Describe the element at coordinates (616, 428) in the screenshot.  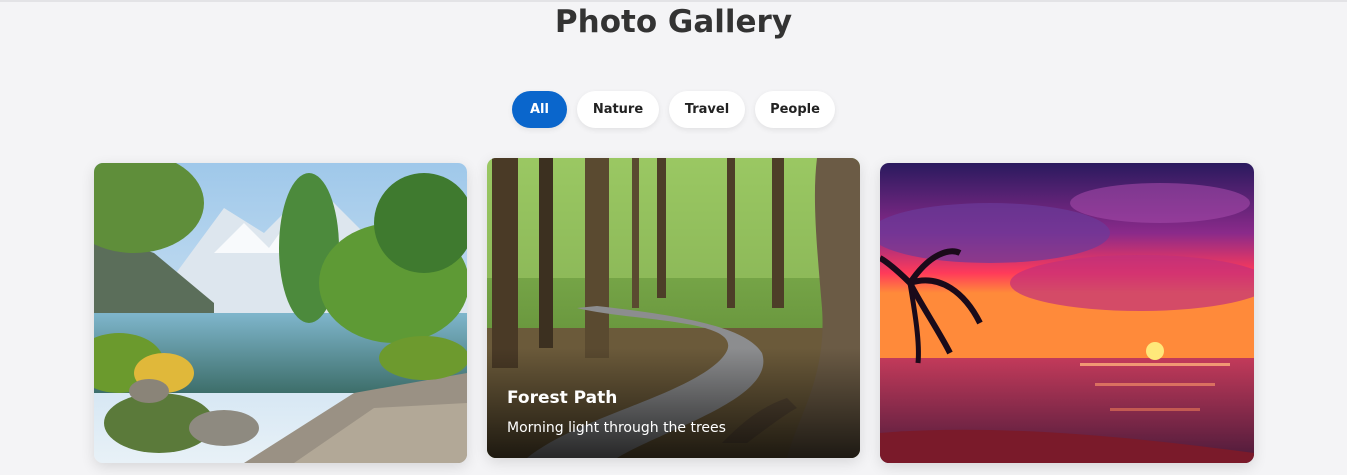
I see `card-subtitle: Morning light through the trees` at that location.